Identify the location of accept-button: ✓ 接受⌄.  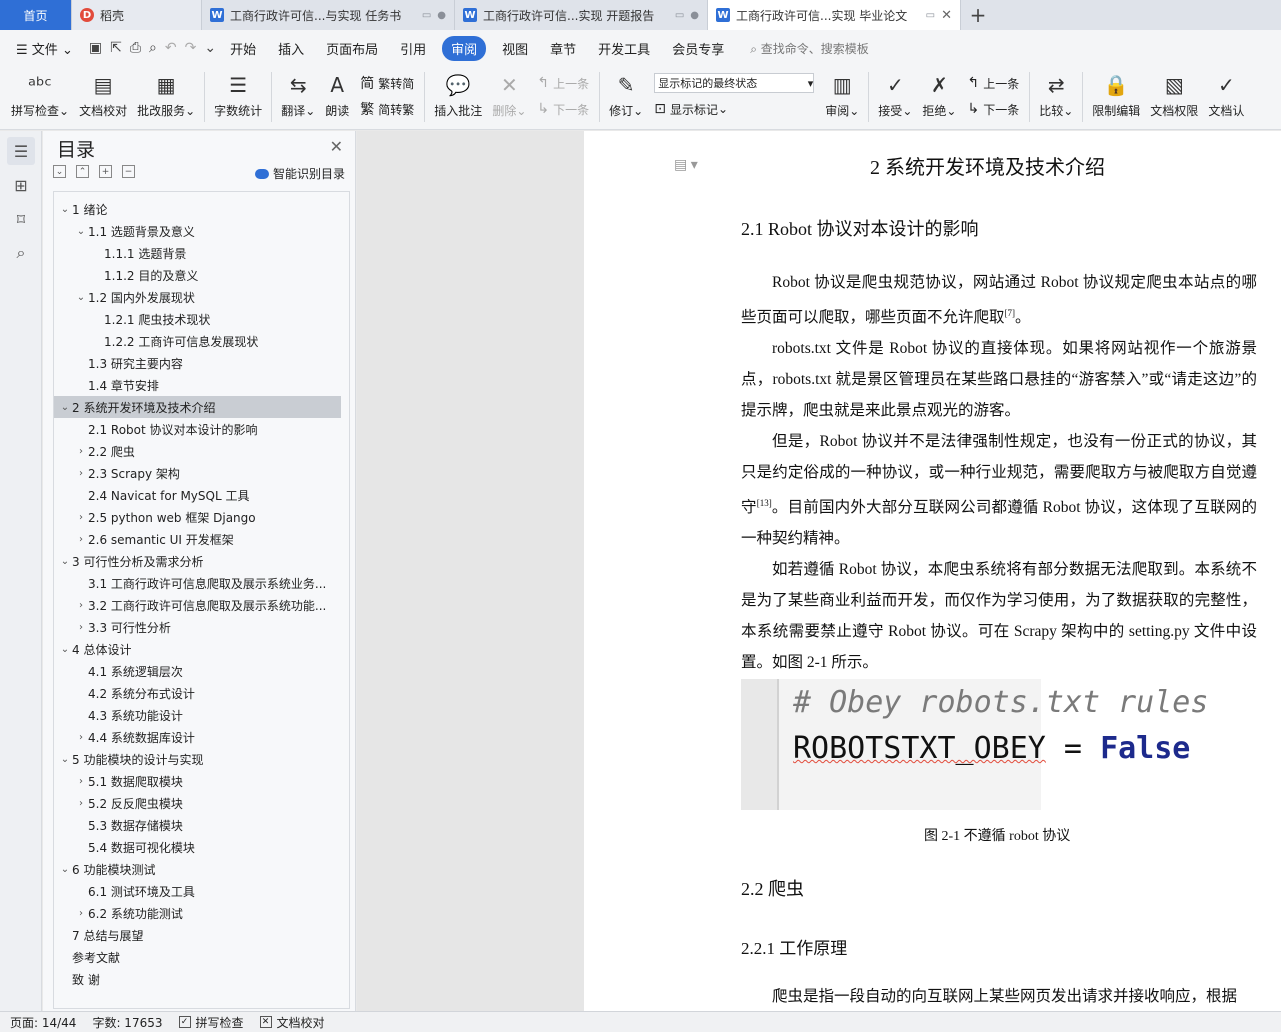
(895, 94).